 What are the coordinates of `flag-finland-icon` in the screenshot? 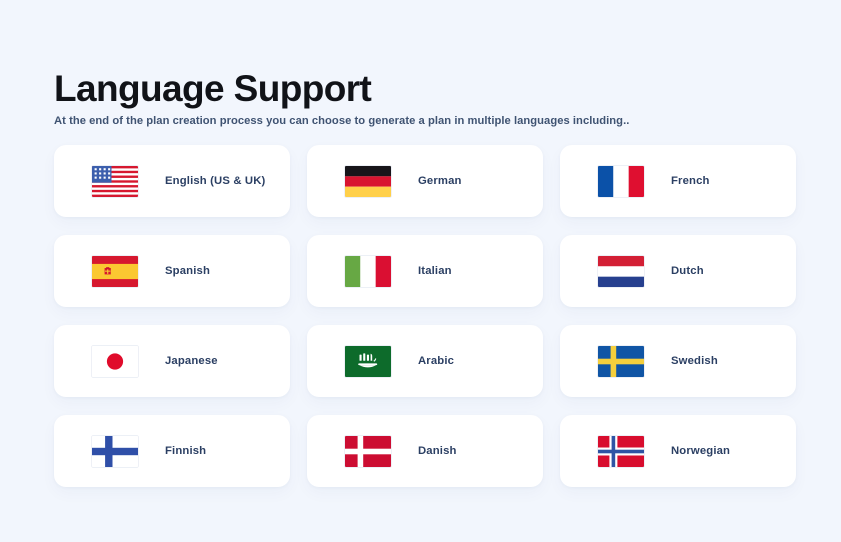 It's located at (115, 451).